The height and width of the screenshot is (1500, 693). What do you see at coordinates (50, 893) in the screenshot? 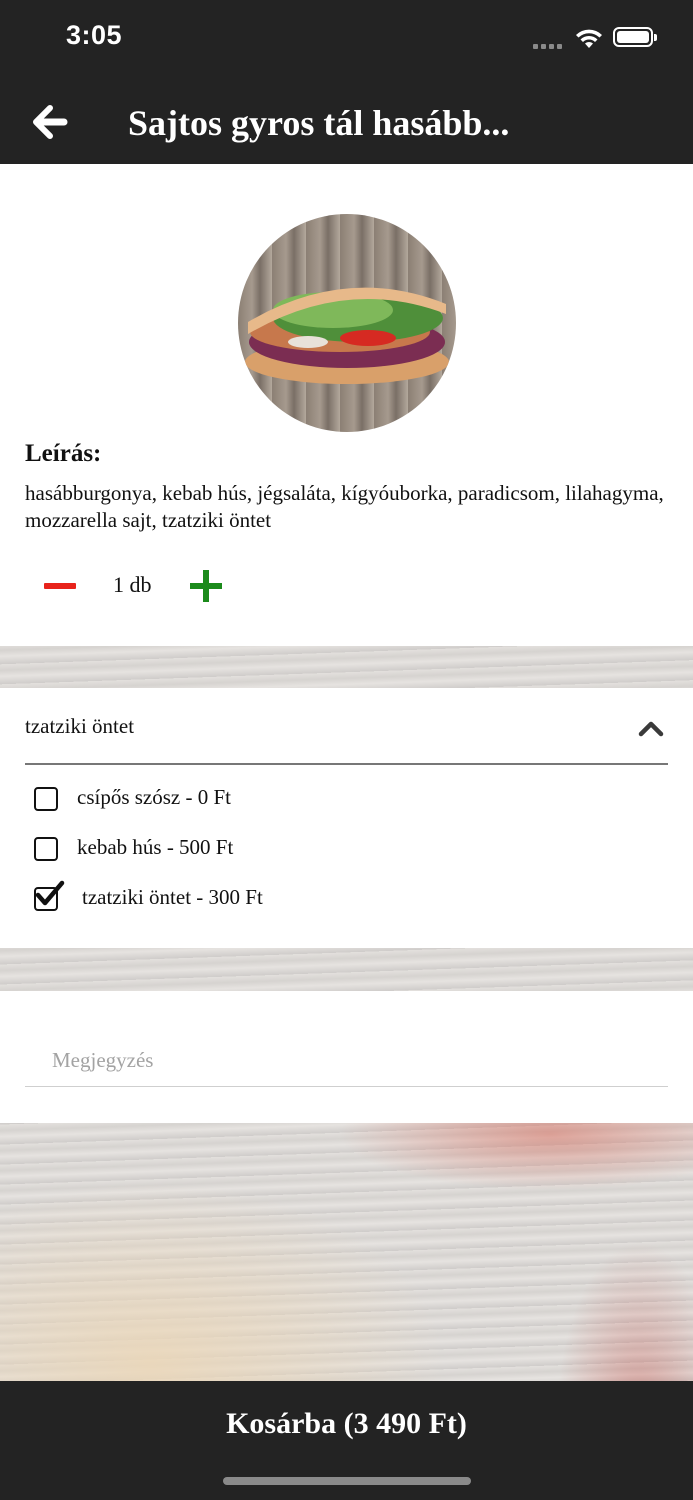
I see `checkmark-icon` at bounding box center [50, 893].